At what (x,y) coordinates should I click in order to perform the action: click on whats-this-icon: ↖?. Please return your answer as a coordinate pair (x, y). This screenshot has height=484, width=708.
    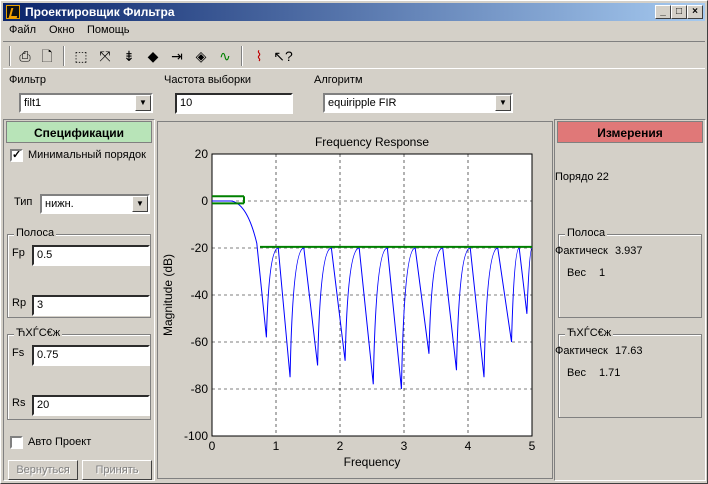
    Looking at the image, I should click on (283, 56).